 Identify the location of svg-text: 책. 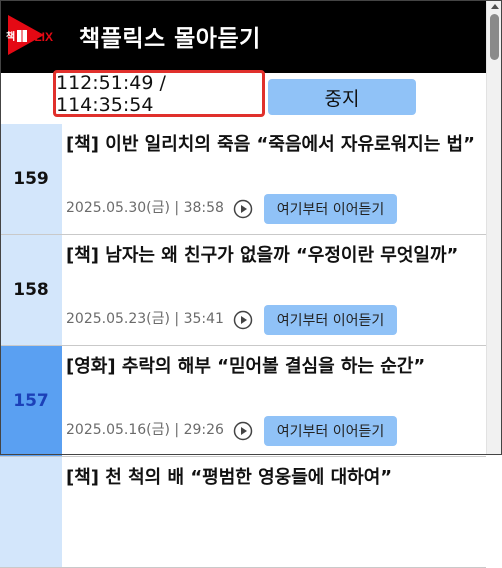
(10, 36).